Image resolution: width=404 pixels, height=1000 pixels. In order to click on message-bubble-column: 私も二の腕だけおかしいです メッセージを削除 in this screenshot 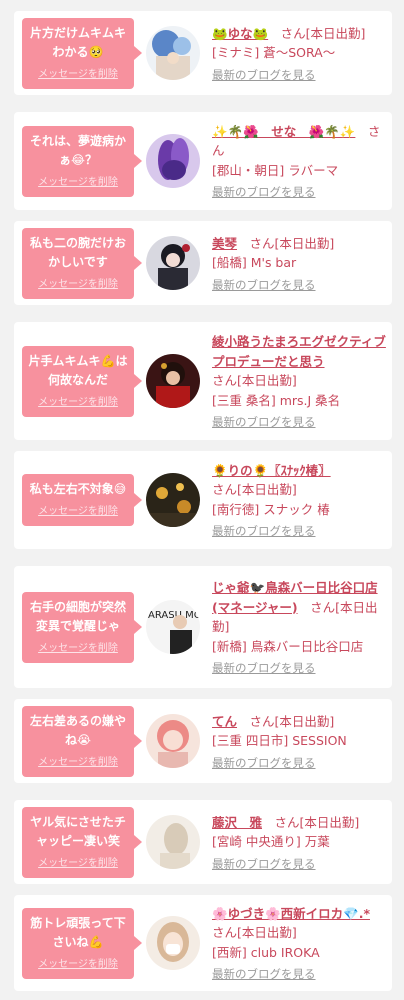, I will do `click(81, 263)`.